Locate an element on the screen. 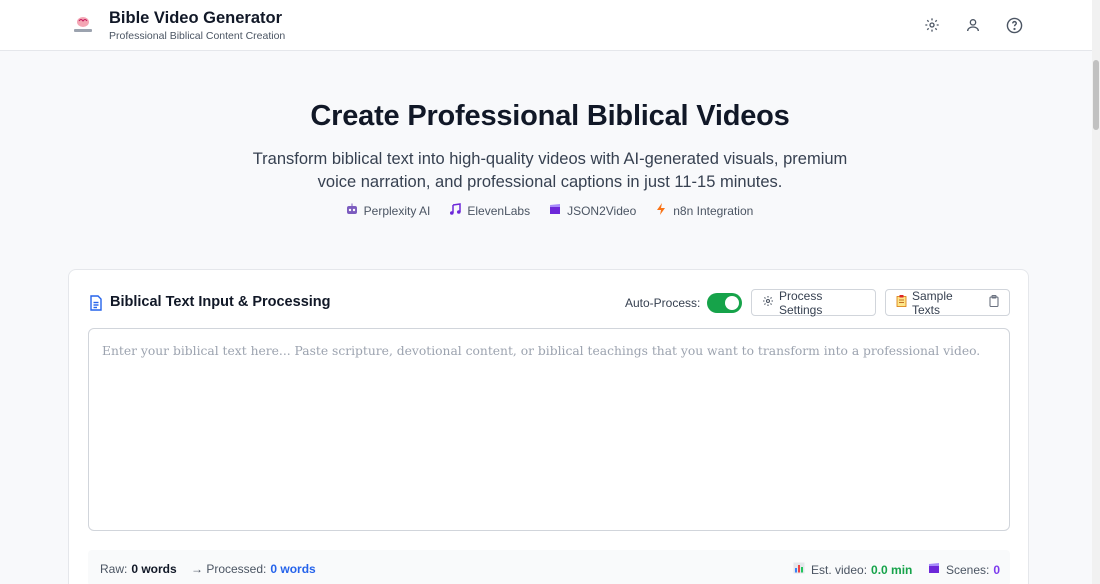 This screenshot has width=1100, height=584. integration-elevenlabs: ElevenLabs is located at coordinates (489, 210).